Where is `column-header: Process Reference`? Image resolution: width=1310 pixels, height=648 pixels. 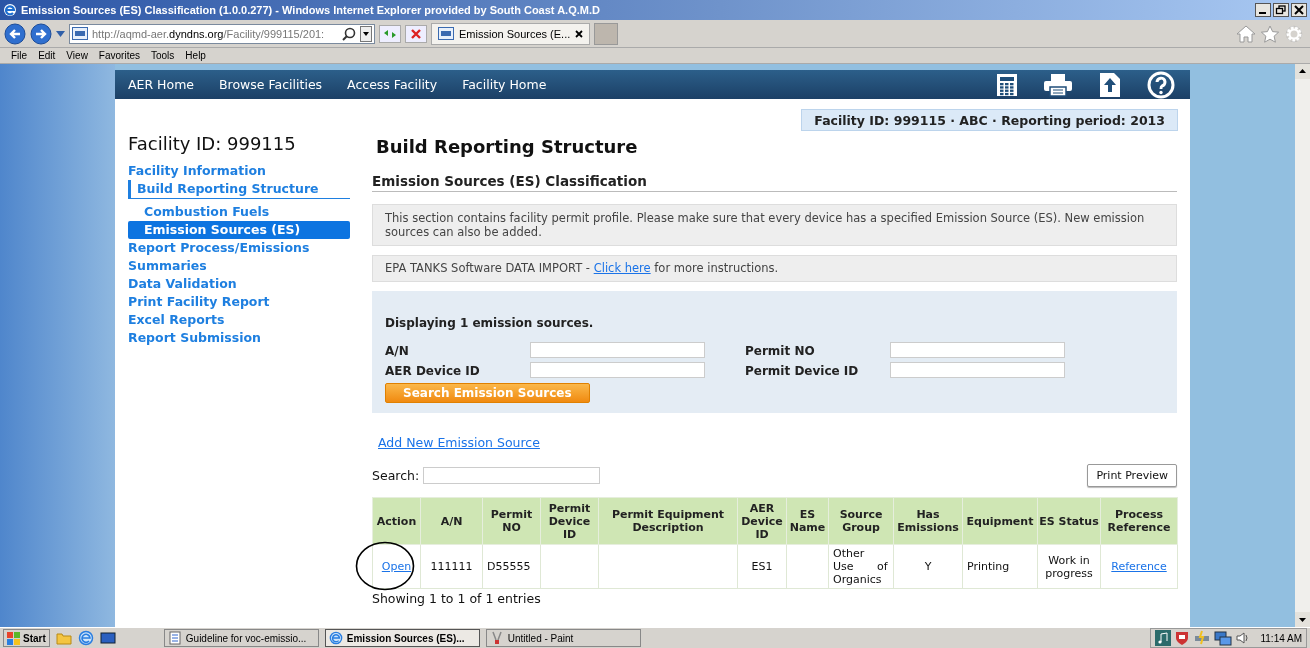 column-header: Process Reference is located at coordinates (1139, 521).